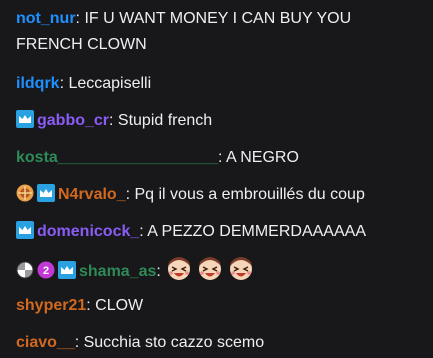  What do you see at coordinates (88, 231) in the screenshot?
I see `chat-username: domenicock_` at bounding box center [88, 231].